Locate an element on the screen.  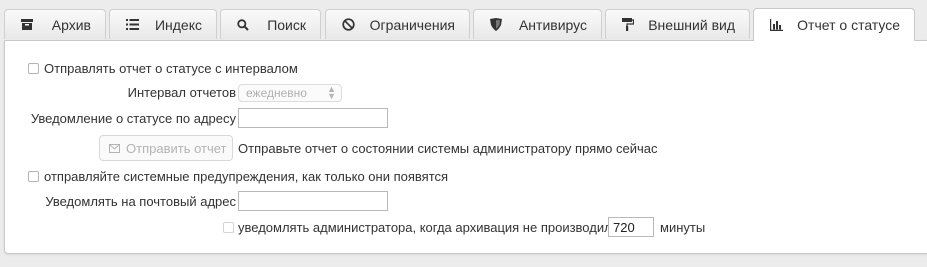
shield-icon is located at coordinates (496, 25).